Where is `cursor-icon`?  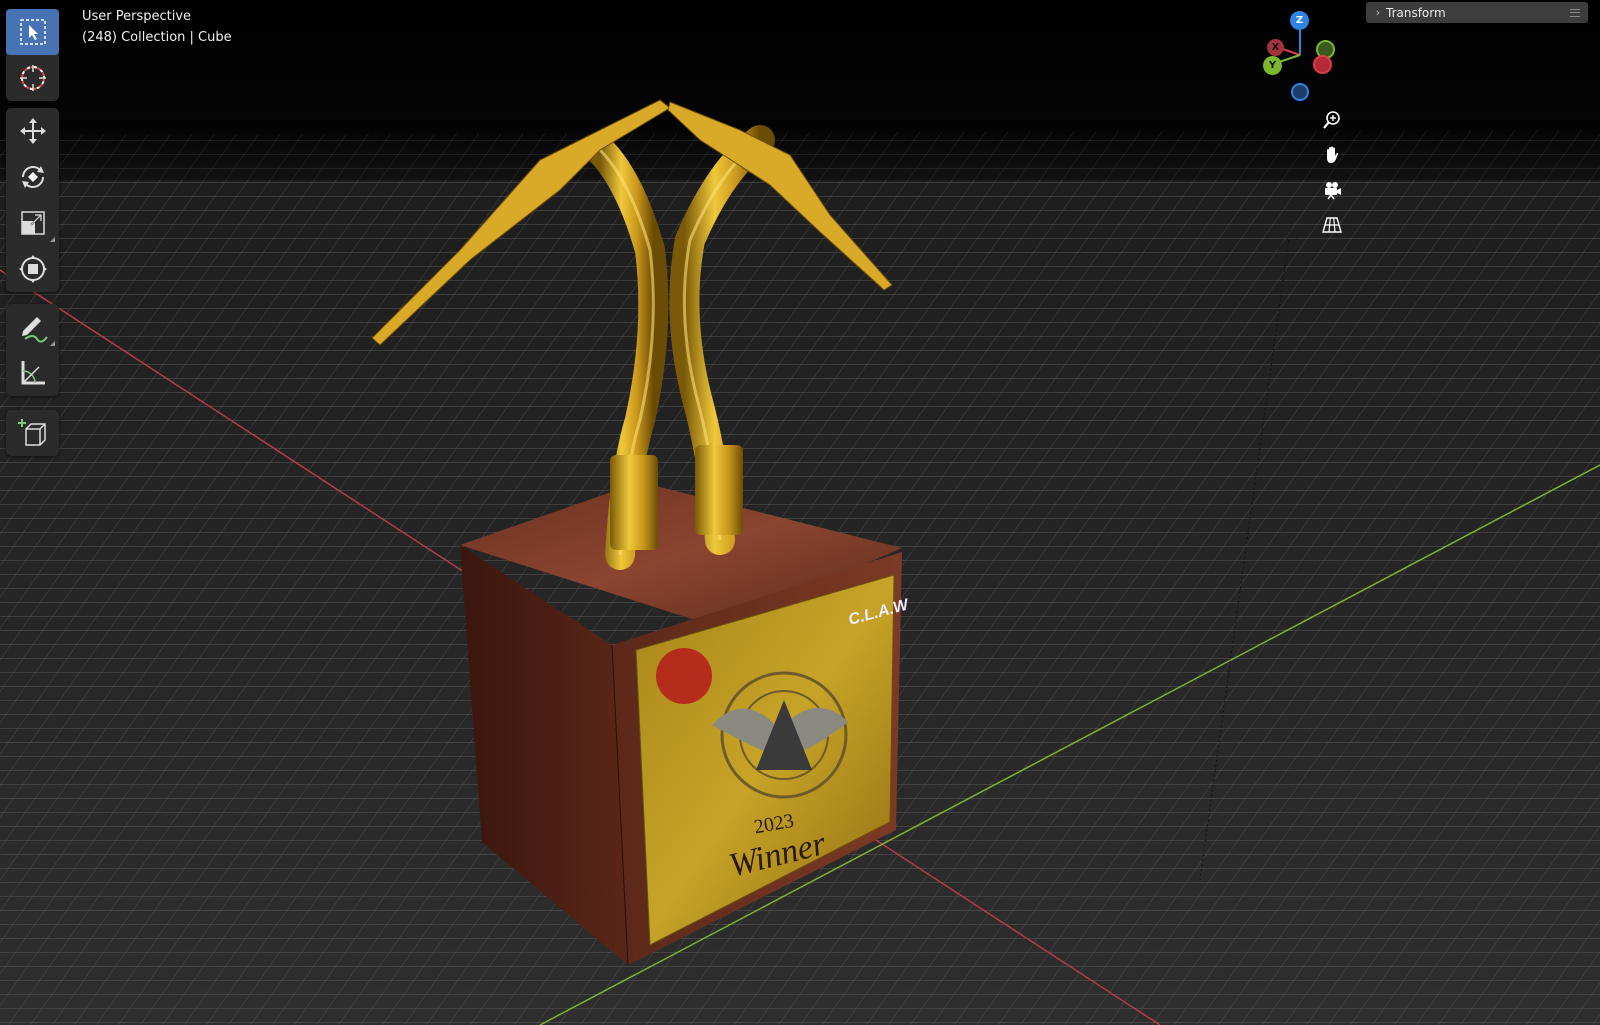 cursor-icon is located at coordinates (32, 78).